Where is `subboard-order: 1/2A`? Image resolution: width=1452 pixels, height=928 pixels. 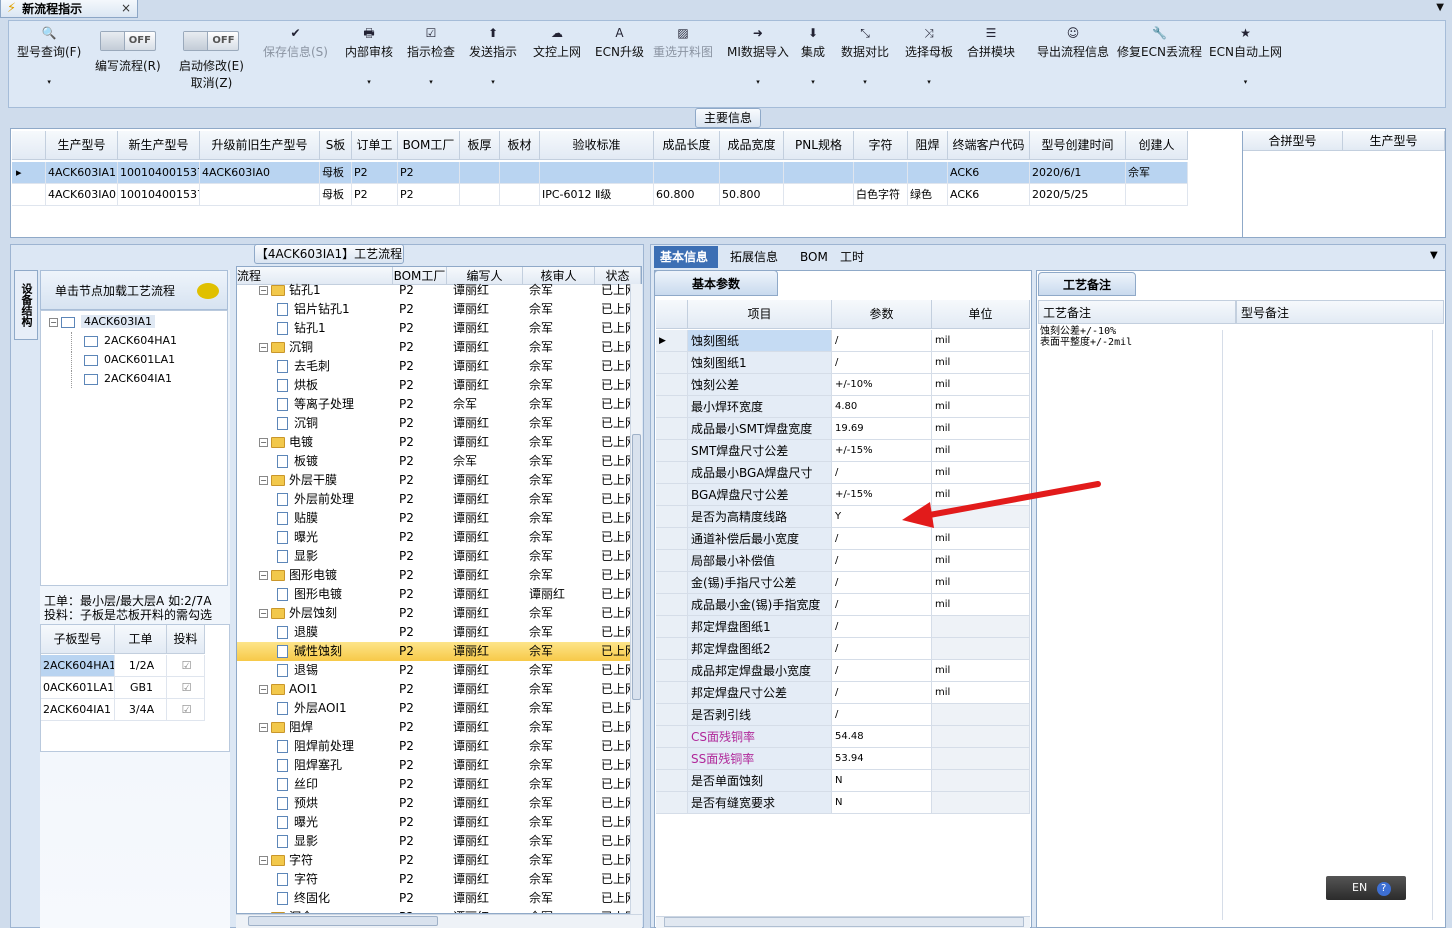
subboard-order: 1/2A is located at coordinates (141, 666).